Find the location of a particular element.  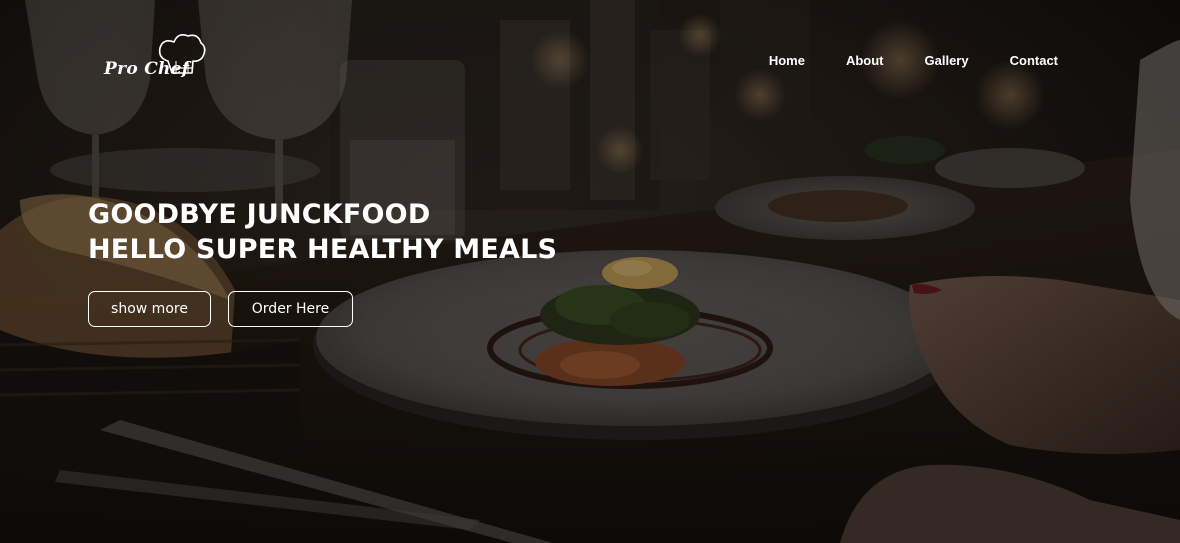

order-here-button: Order Here is located at coordinates (290, 309).